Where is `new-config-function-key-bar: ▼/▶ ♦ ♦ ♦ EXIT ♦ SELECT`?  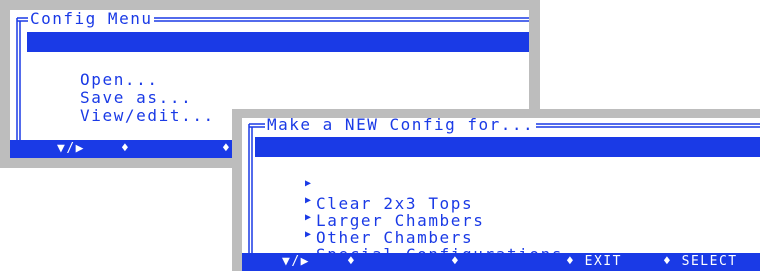 new-config-function-key-bar: ▼/▶ ♦ ♦ ♦ EXIT ♦ SELECT is located at coordinates (501, 262).